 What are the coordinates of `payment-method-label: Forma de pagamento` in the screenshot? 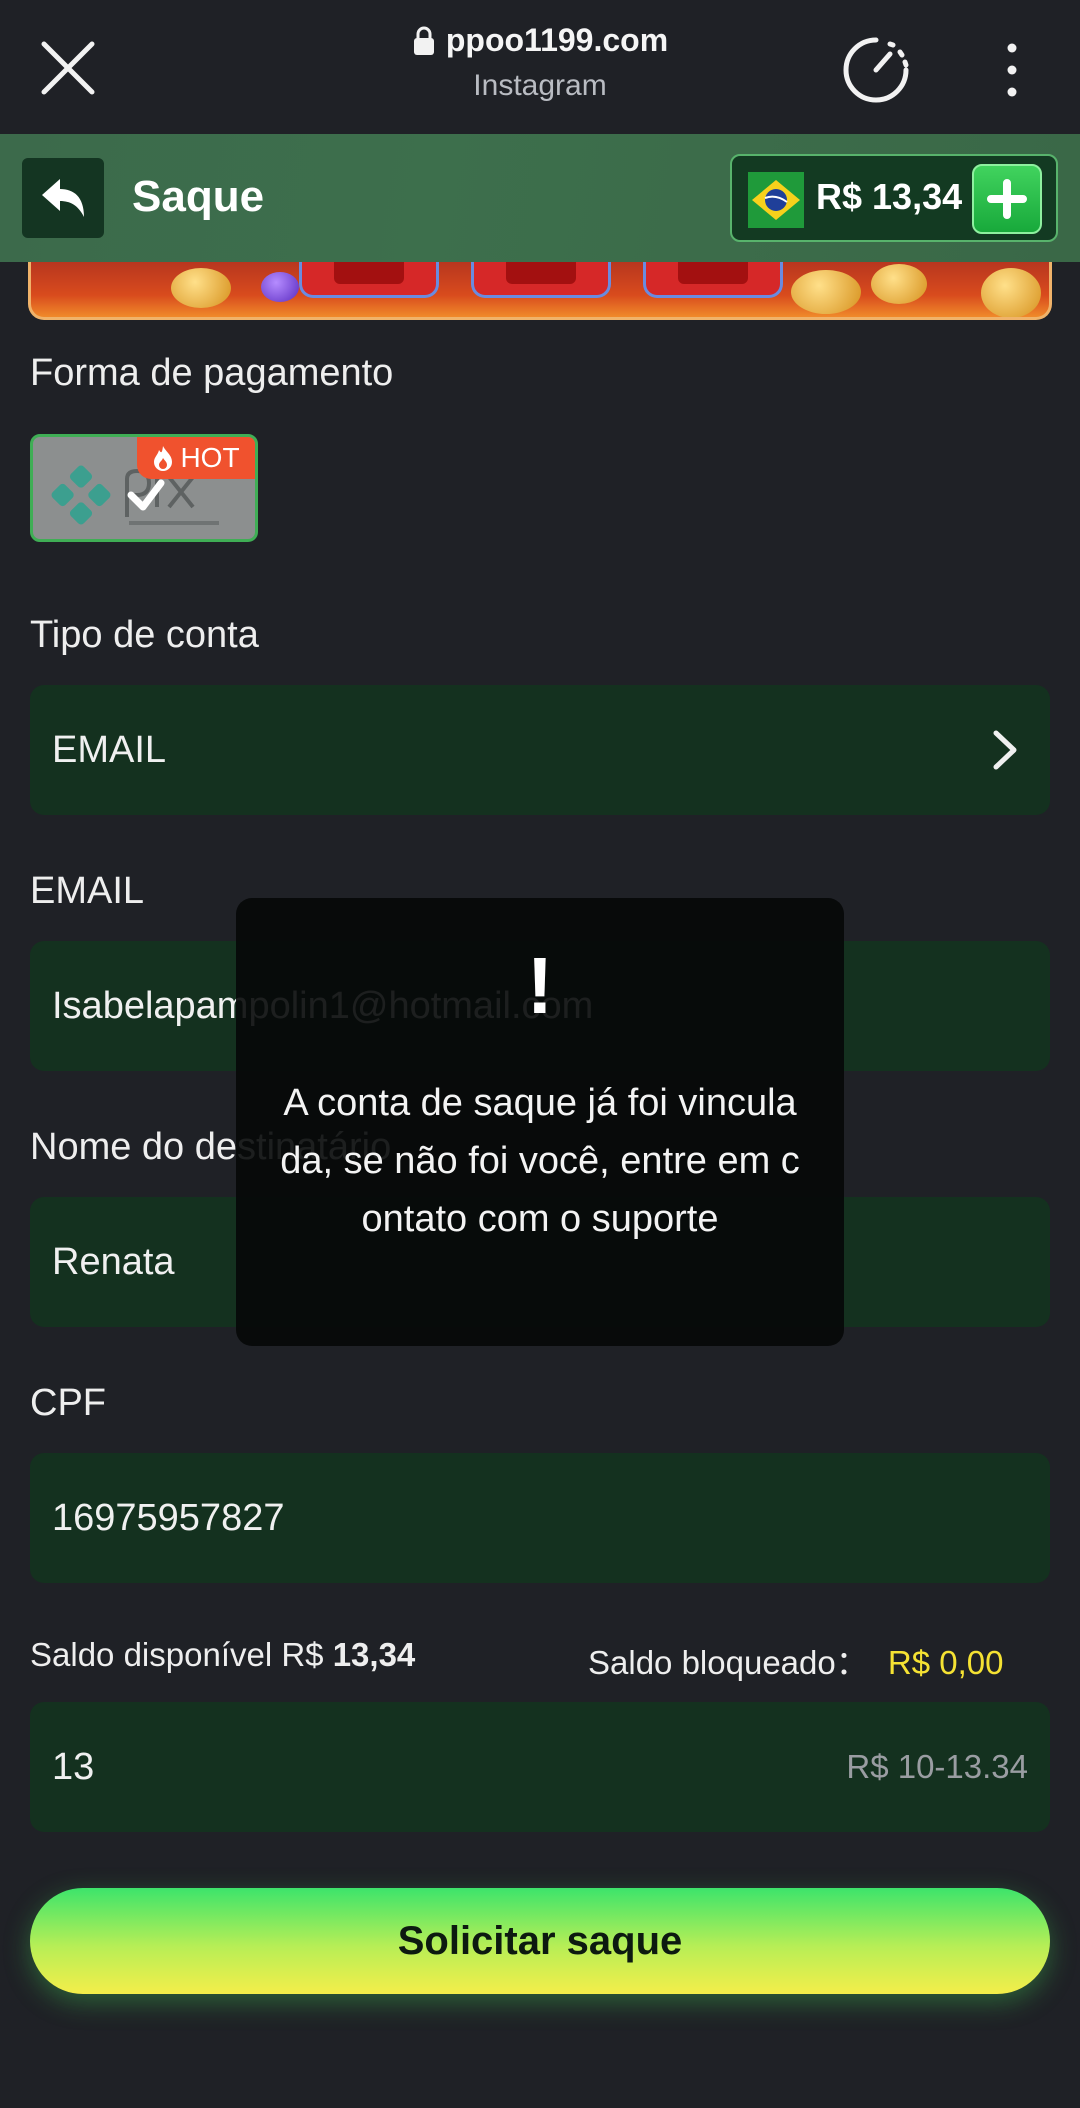 It's located at (212, 373).